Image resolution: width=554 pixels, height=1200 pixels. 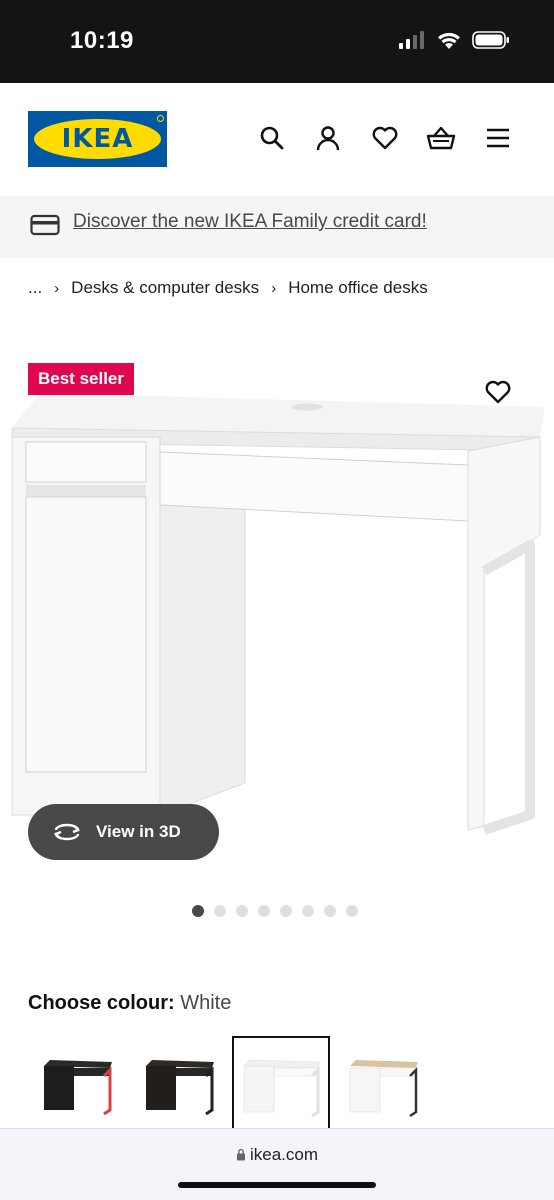 What do you see at coordinates (275, 911) in the screenshot?
I see `image-carousel-dots` at bounding box center [275, 911].